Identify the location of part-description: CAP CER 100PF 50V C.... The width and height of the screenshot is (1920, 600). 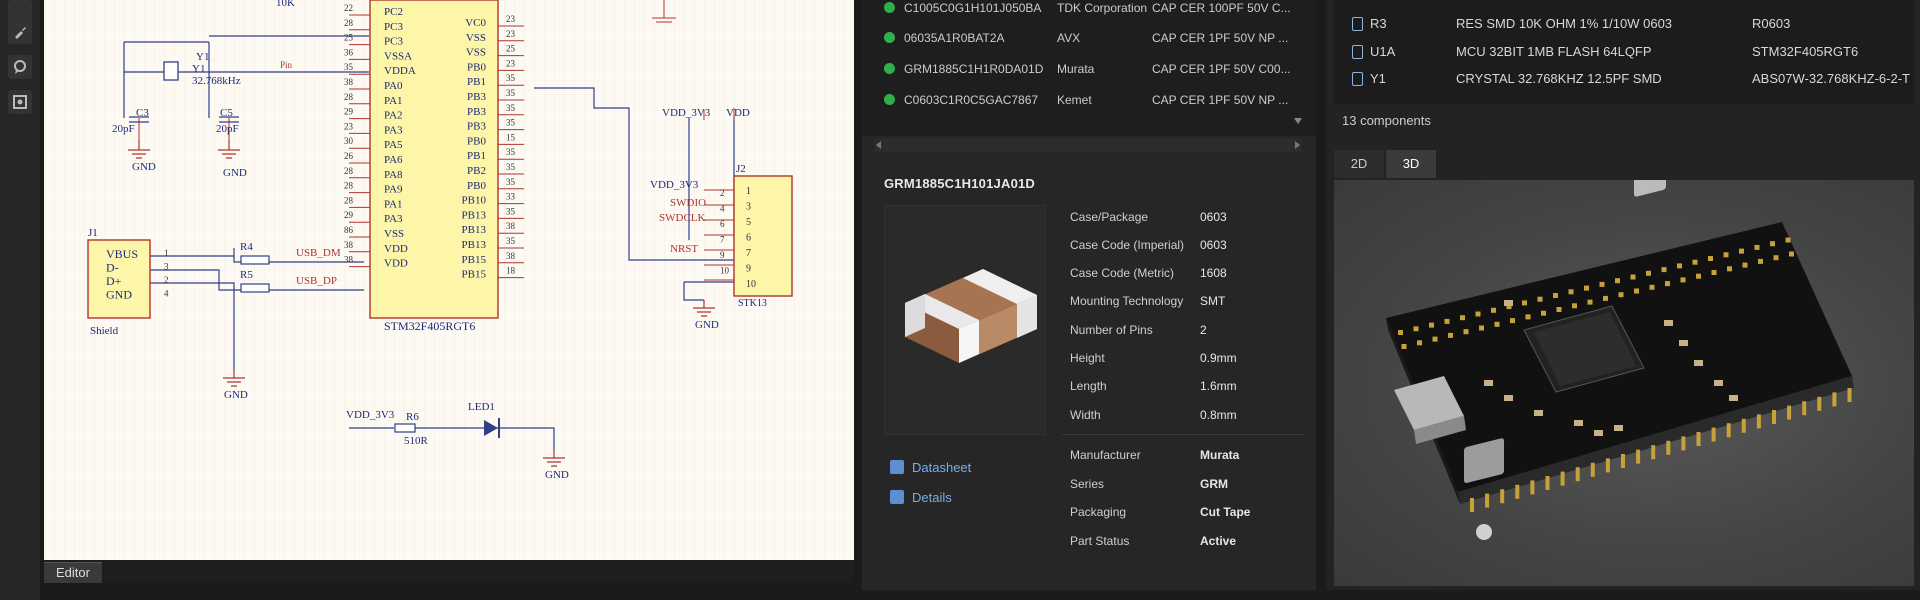
(1221, 8).